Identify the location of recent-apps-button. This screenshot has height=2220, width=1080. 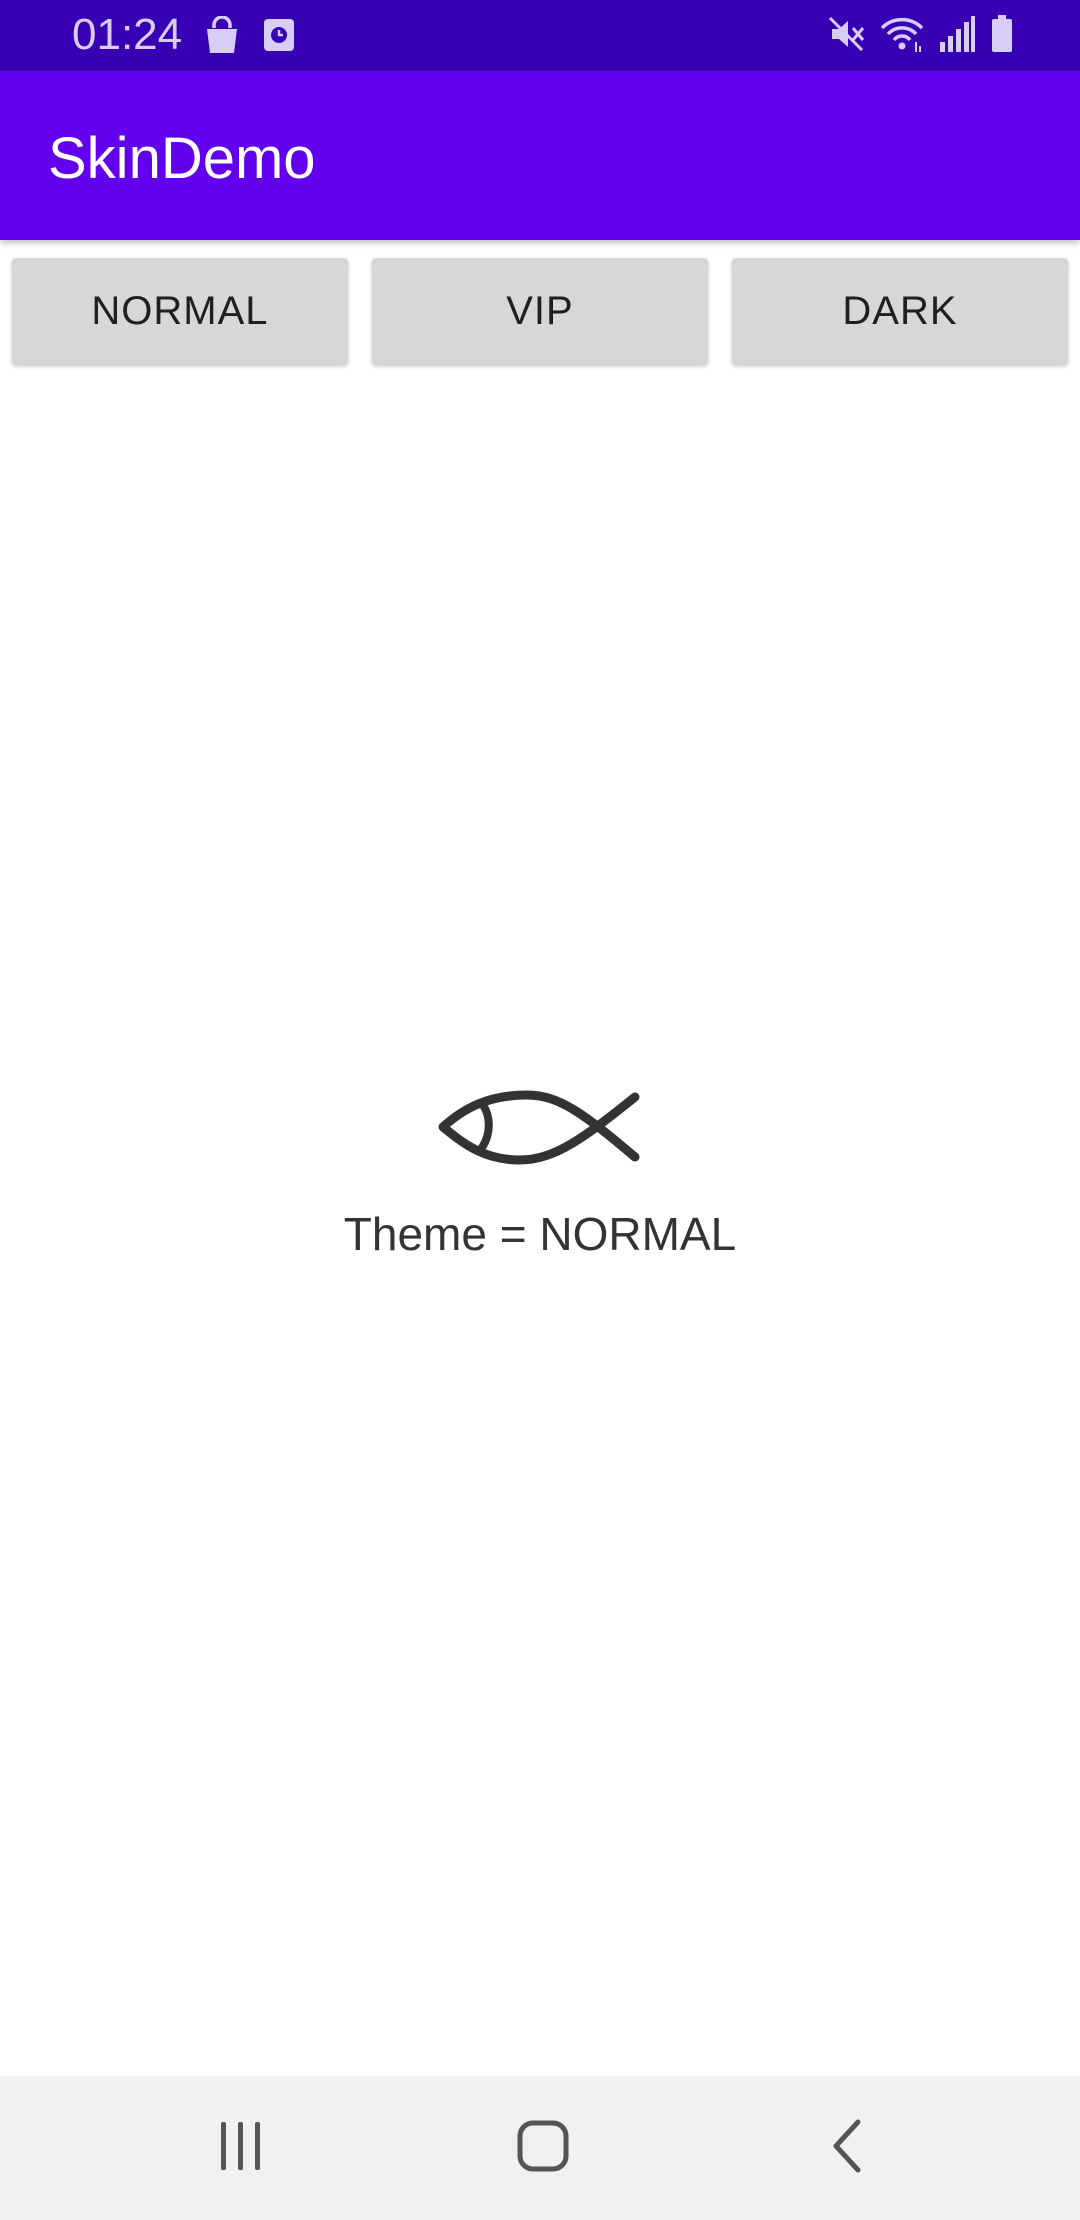
(241, 2148).